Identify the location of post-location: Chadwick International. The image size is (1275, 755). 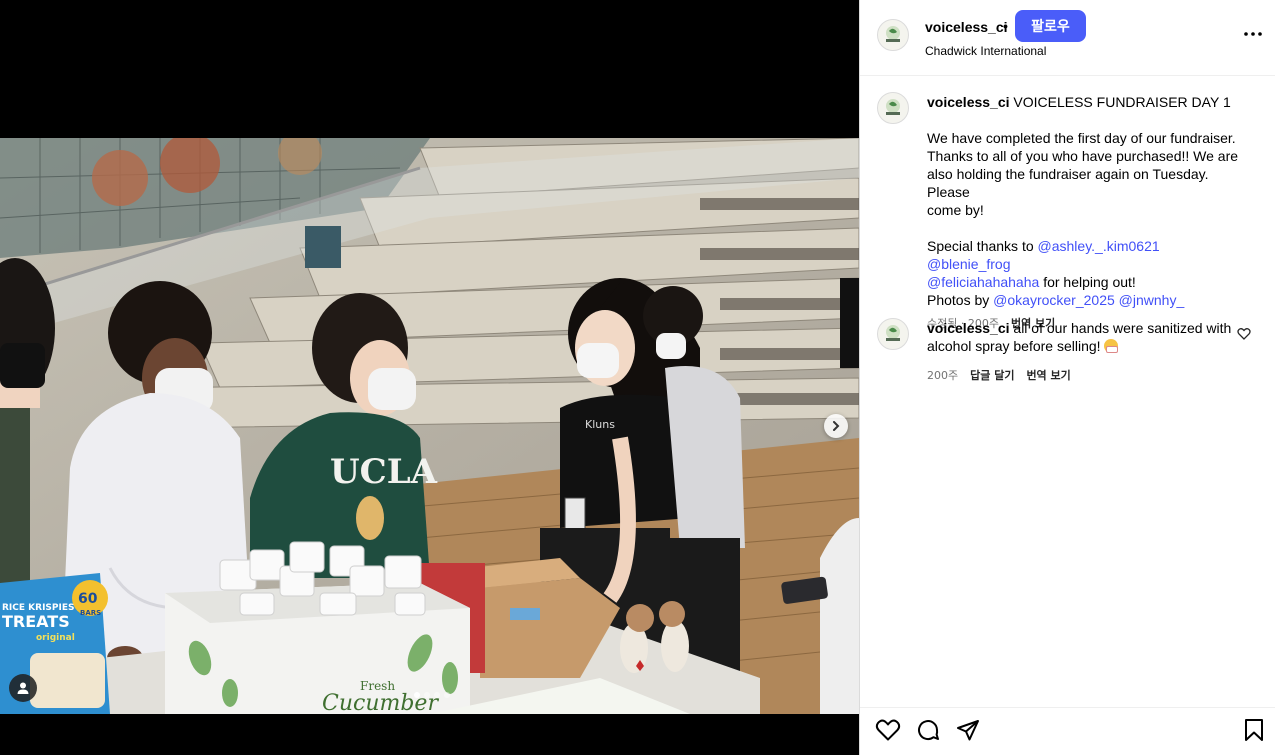
(985, 51).